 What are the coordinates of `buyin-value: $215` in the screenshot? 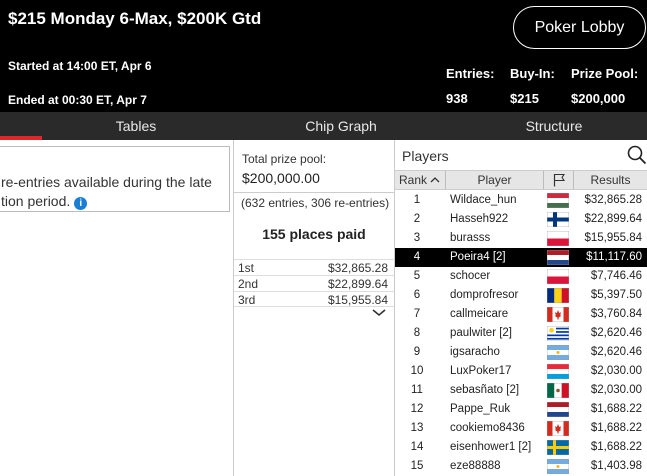 It's located at (524, 98).